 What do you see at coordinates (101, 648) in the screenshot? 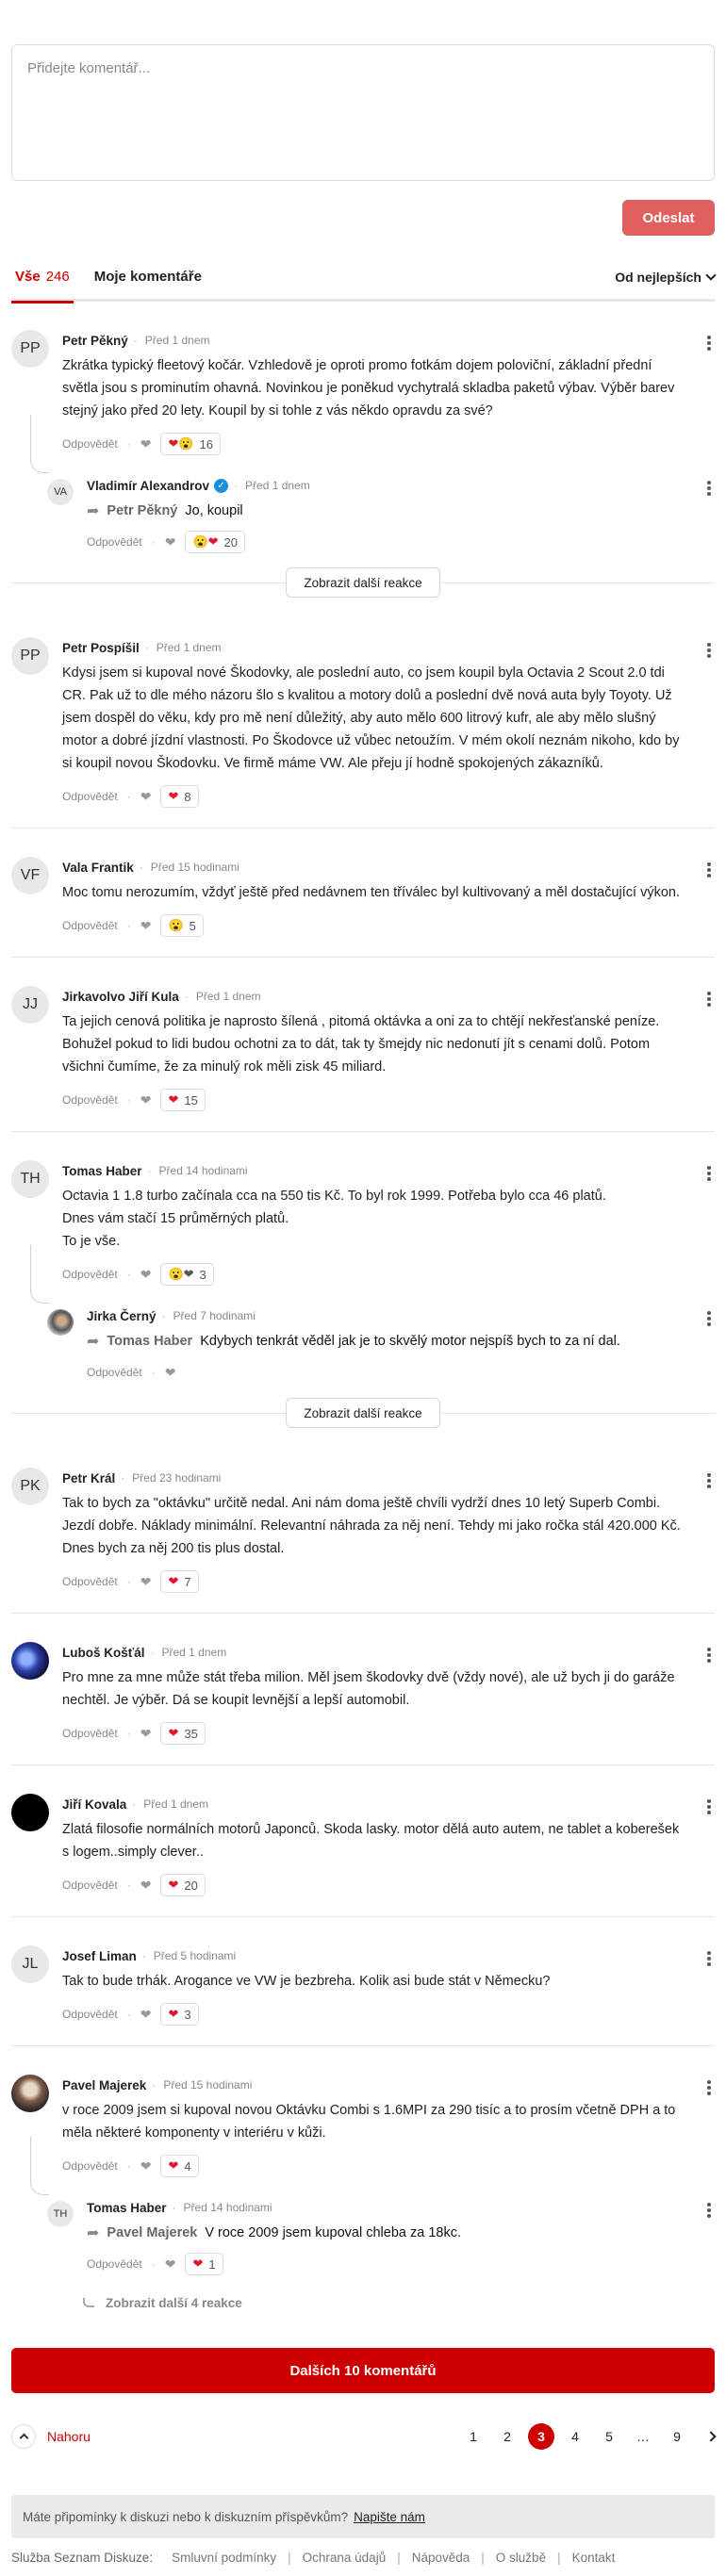
I see `comment-author: Petr Pospíšil` at bounding box center [101, 648].